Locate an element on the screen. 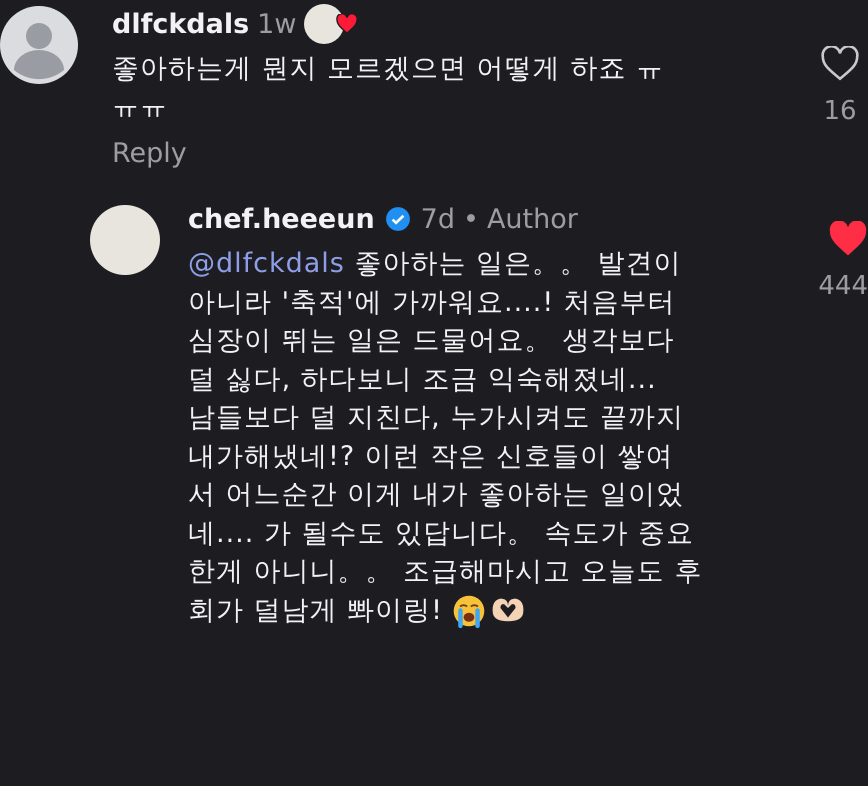 This screenshot has height=786, width=868. avatar-silhouette-icon is located at coordinates (39, 45).